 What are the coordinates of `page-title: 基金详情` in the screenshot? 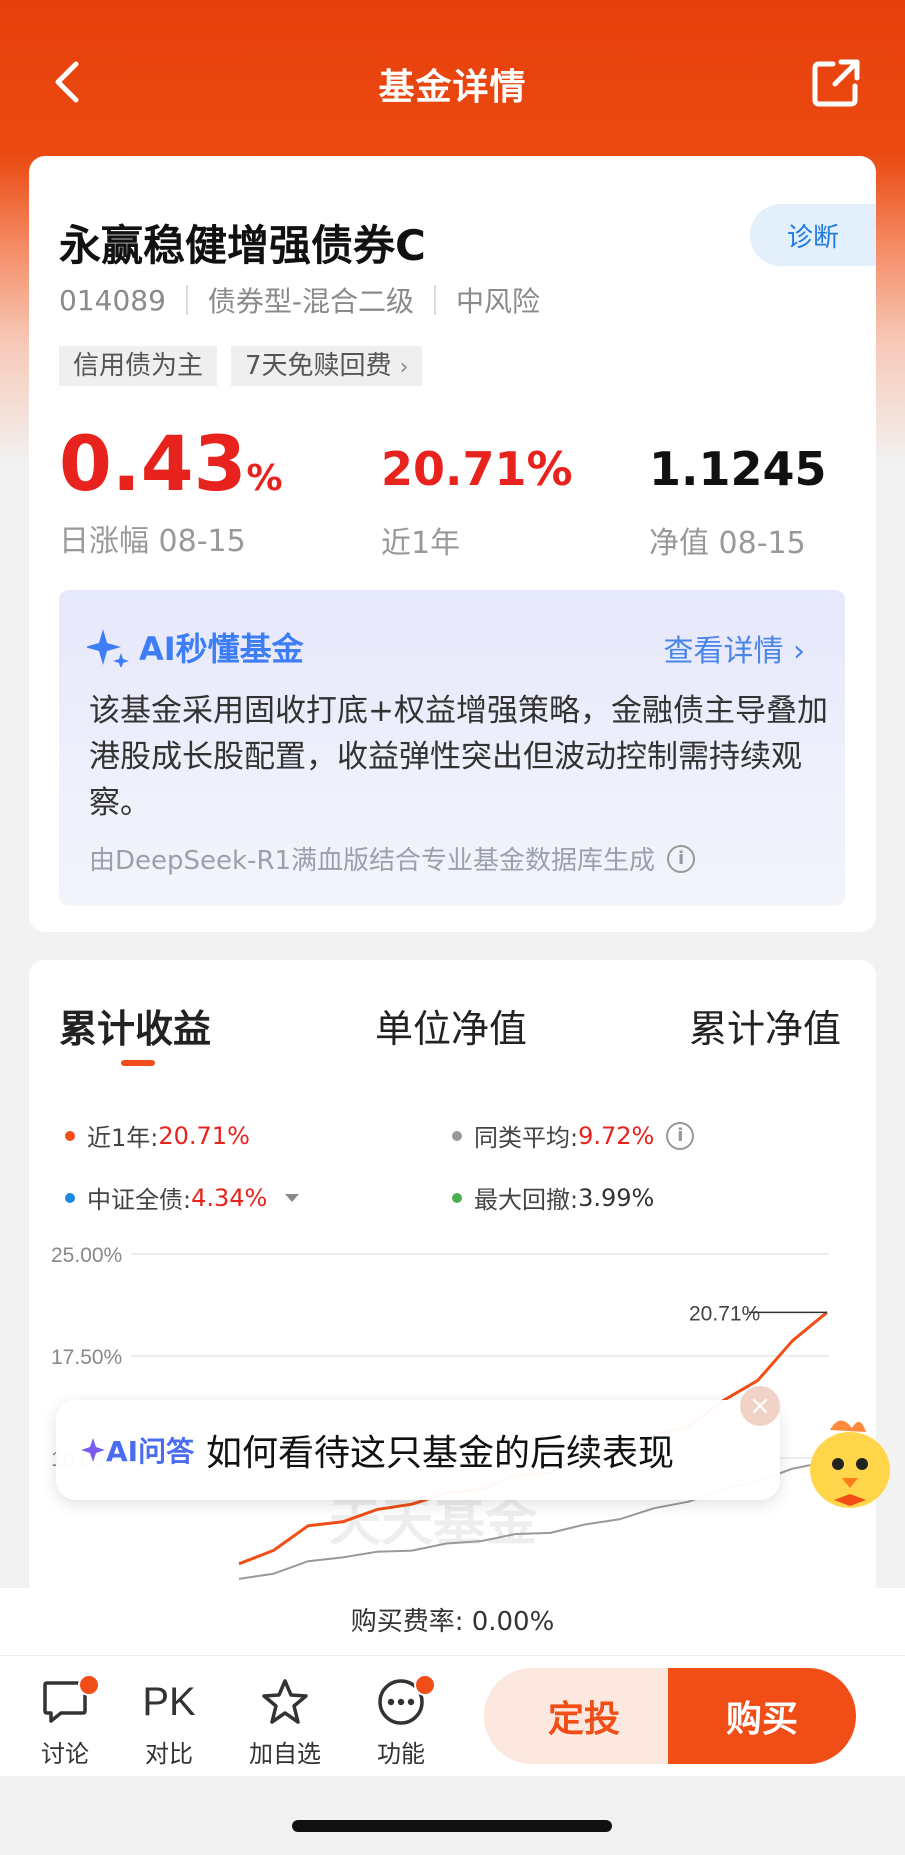 It's located at (452, 87).